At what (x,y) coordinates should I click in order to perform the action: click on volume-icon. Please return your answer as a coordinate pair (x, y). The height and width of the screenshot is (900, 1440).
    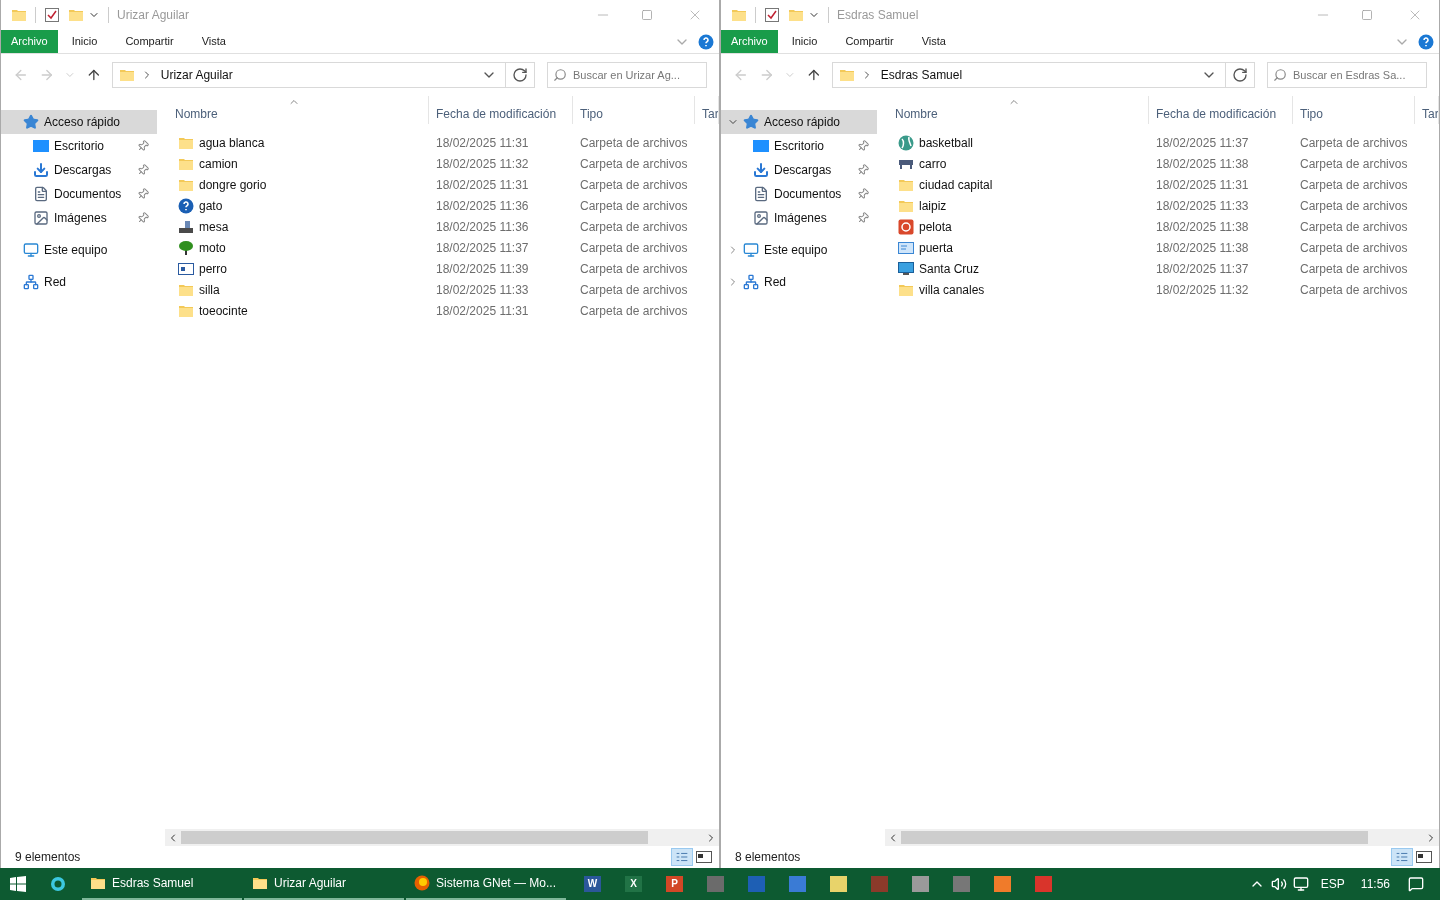
    Looking at the image, I should click on (1278, 884).